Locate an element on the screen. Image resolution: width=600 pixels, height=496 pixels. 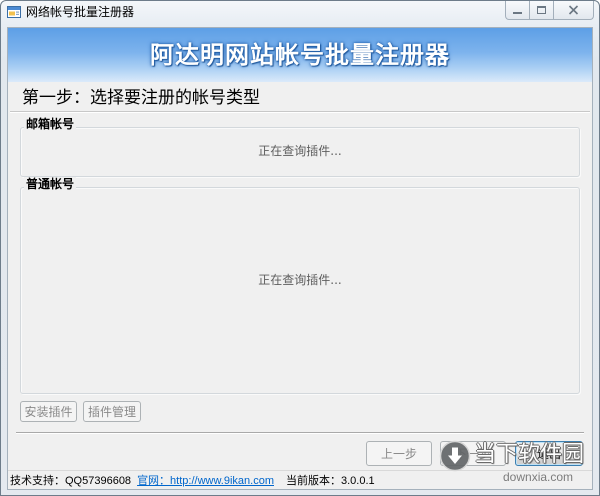
banner: 阿达明网站帐号批量注册器 is located at coordinates (300, 55).